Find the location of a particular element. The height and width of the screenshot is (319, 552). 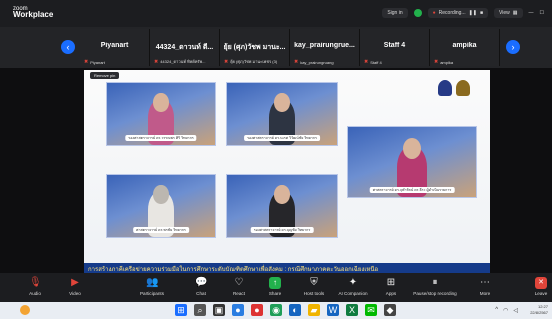

participant-sub: ✖ Piyanart is located at coordinates (94, 62).